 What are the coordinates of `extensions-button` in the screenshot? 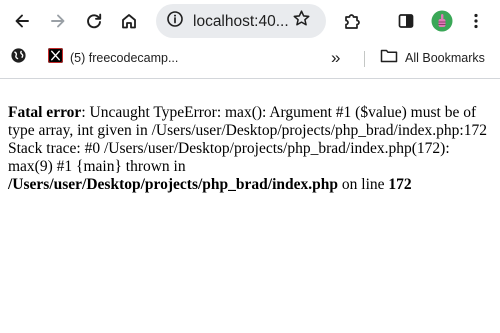 It's located at (352, 21).